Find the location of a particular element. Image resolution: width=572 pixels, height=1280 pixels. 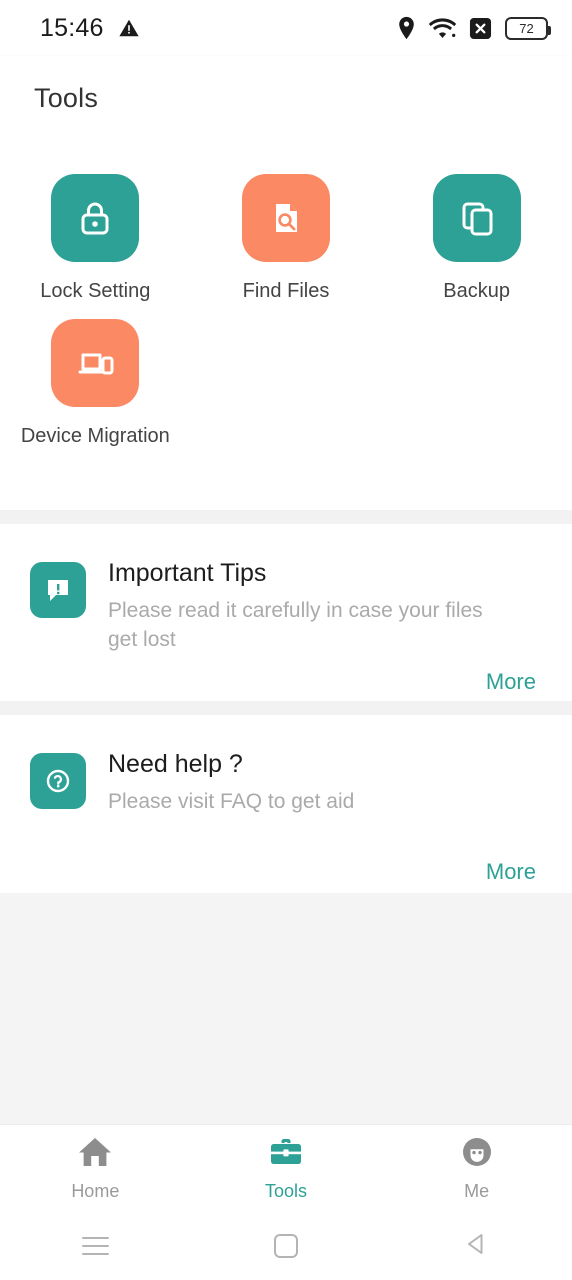

status-bar-right: 72 is located at coordinates (474, 28).